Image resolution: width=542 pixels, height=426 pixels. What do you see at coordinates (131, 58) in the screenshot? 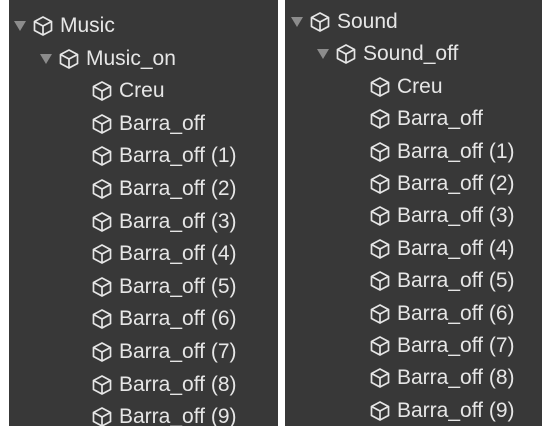
I see `item-label: Music_on` at bounding box center [131, 58].